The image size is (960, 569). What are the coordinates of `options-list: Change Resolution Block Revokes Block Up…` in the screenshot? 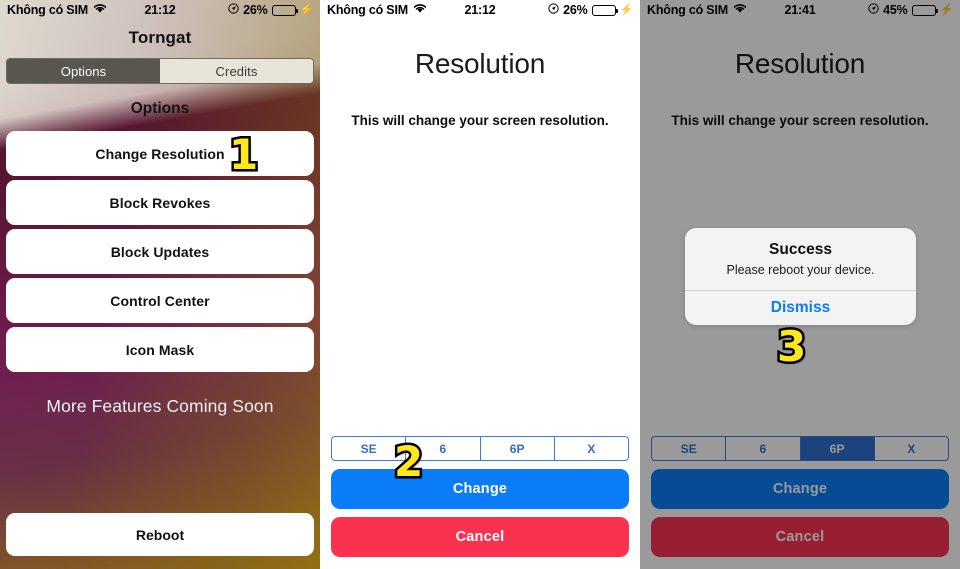 It's located at (160, 251).